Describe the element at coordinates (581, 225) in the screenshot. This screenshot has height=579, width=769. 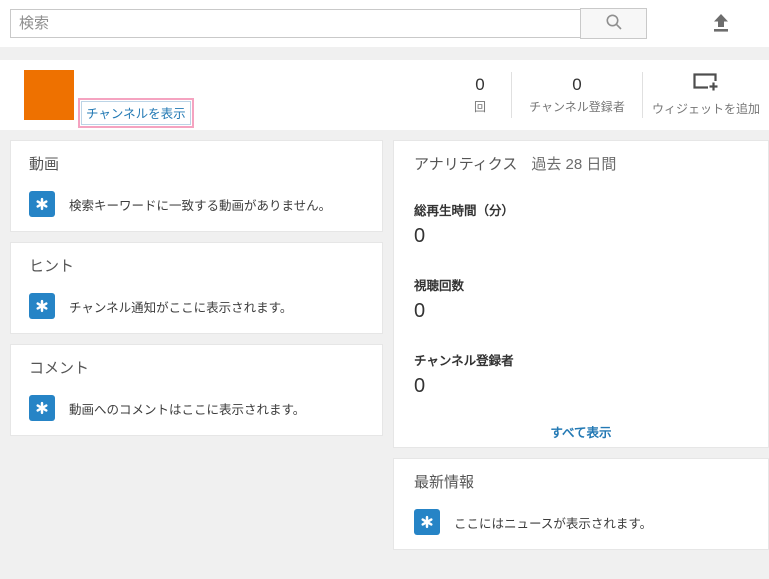
I see `metric-watch-time: 総再生時間（分） 0` at that location.